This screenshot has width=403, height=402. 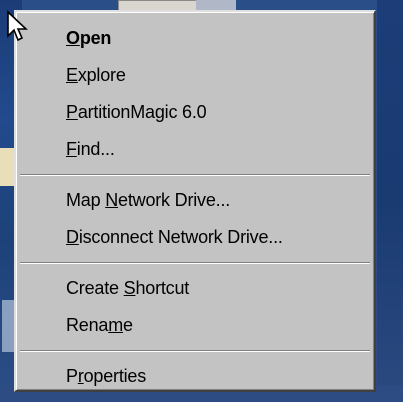 I want to click on menu-item-create-shortcut-label-pre: Create, so click(x=95, y=288).